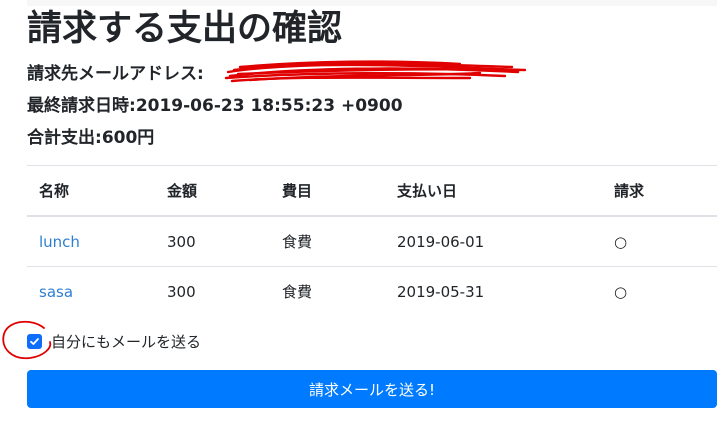  What do you see at coordinates (126, 341) in the screenshot?
I see `send-self-label: 自分にもメールを送る` at bounding box center [126, 341].